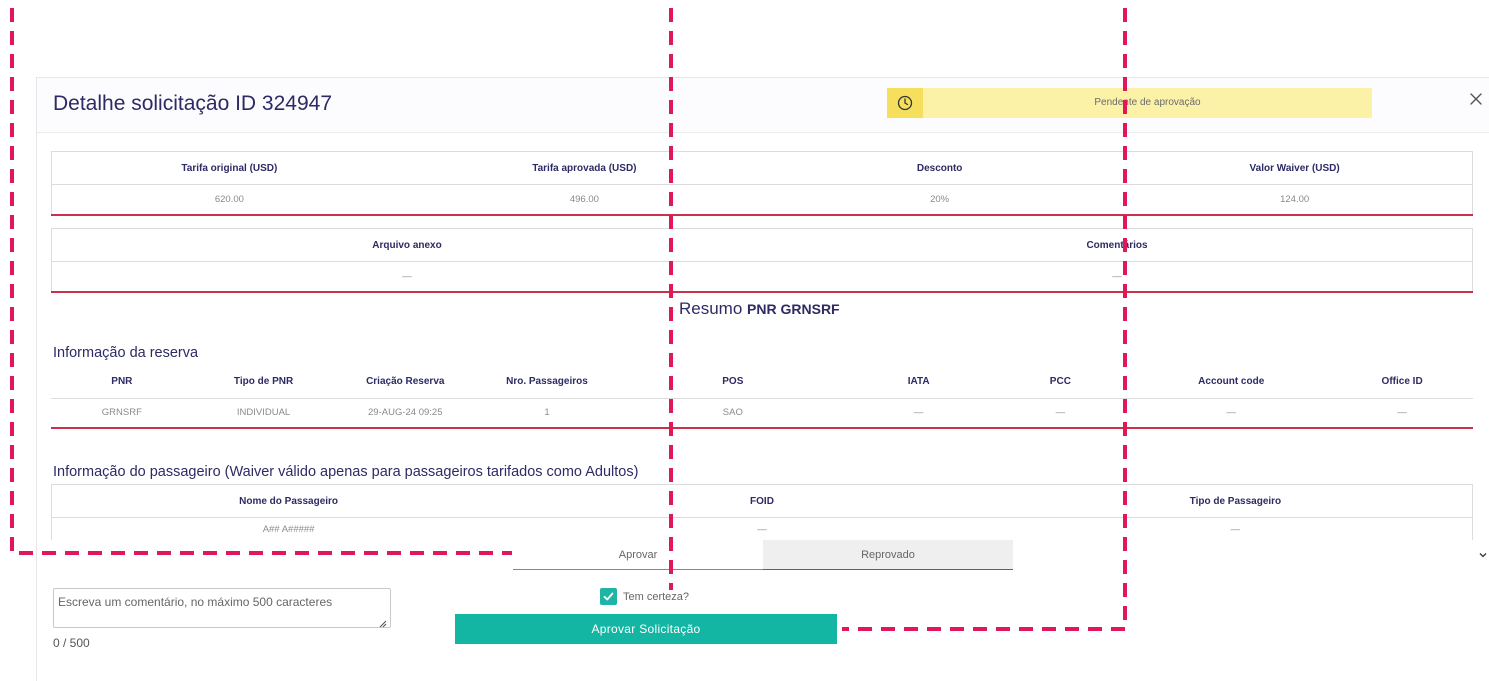 The image size is (1489, 681). What do you see at coordinates (793, 309) in the screenshot?
I see `summary-pnr: PNR GRNSRF` at bounding box center [793, 309].